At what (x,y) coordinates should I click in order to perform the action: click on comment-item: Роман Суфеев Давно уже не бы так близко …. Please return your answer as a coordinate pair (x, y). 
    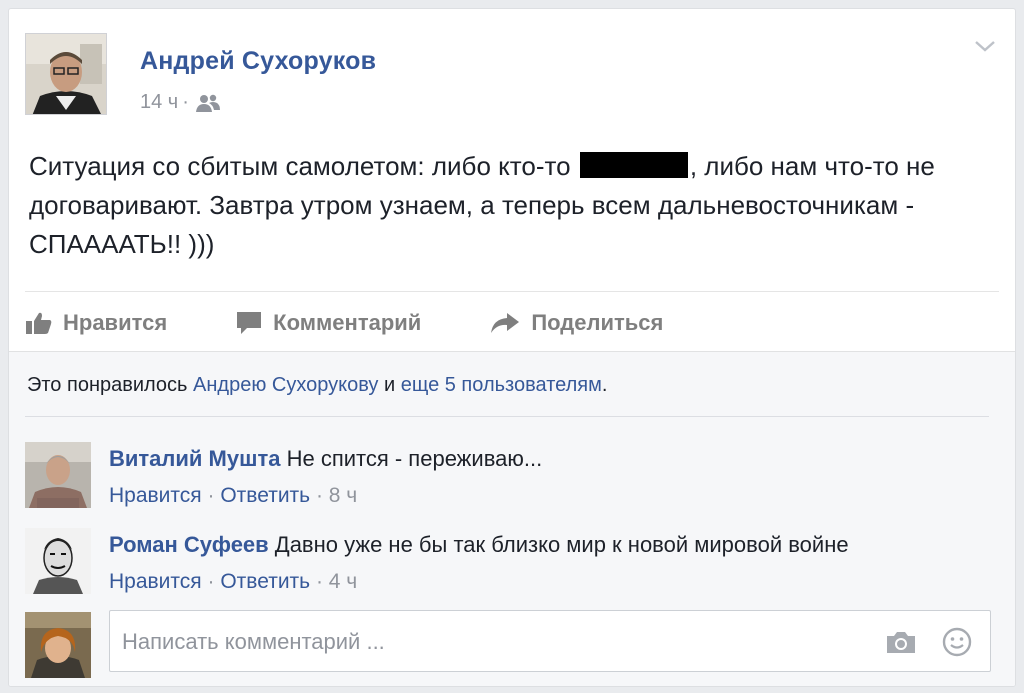
    Looking at the image, I should click on (505, 564).